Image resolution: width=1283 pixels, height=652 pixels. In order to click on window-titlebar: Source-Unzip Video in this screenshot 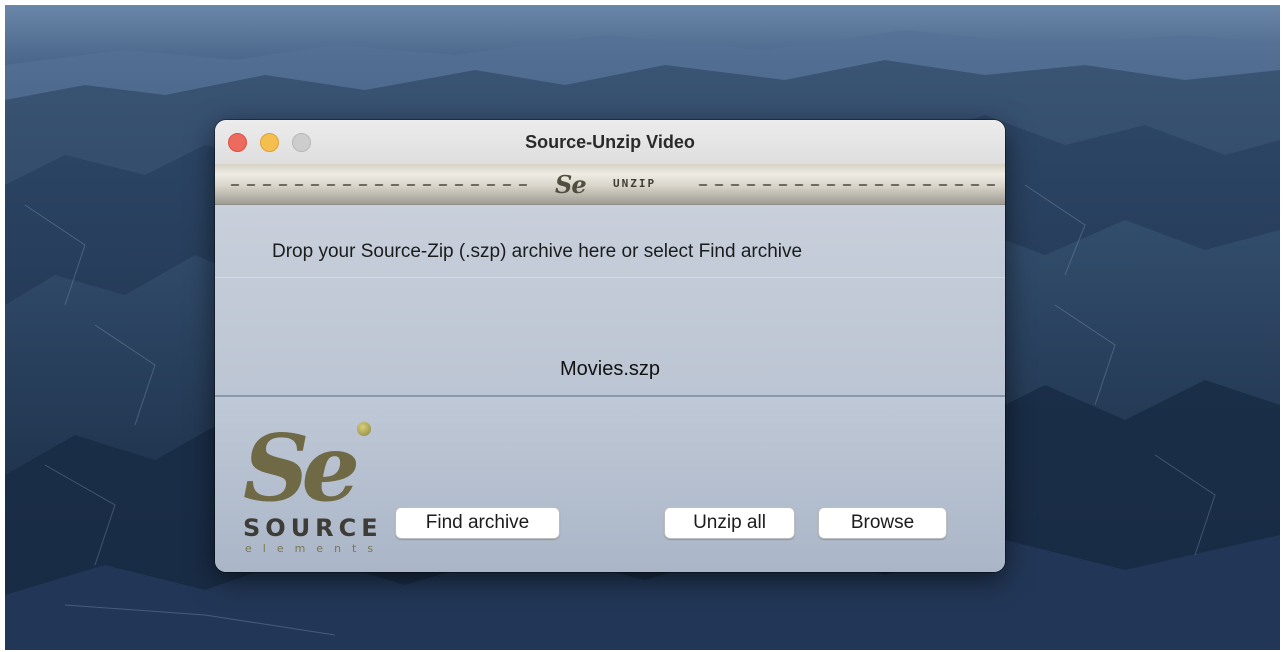, I will do `click(610, 142)`.